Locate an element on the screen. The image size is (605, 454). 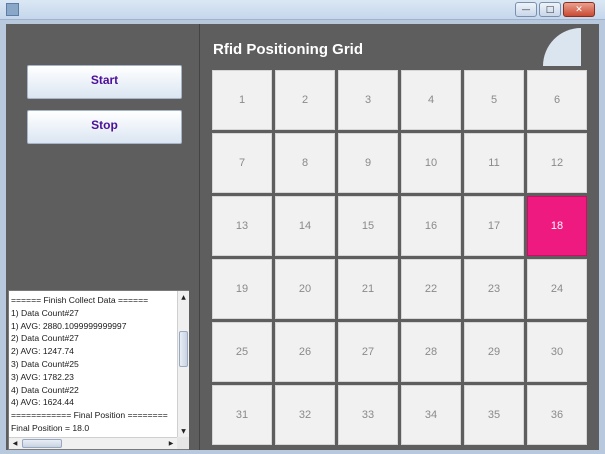
log-line: 4) AVG: 1624.44 is located at coordinates (42, 402).